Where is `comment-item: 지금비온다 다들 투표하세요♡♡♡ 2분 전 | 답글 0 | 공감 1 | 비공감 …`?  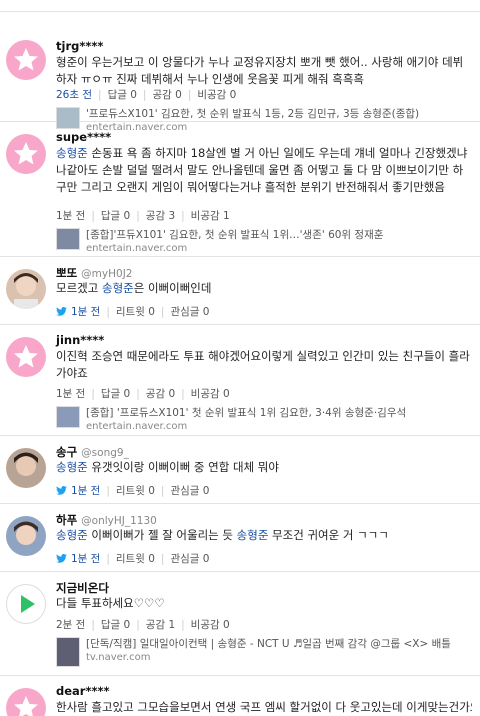
comment-item: 지금비온다 다들 투표하세요♡♡♡ 2분 전 | 답글 0 | 공감 1 | 비공감 … is located at coordinates (240, 624).